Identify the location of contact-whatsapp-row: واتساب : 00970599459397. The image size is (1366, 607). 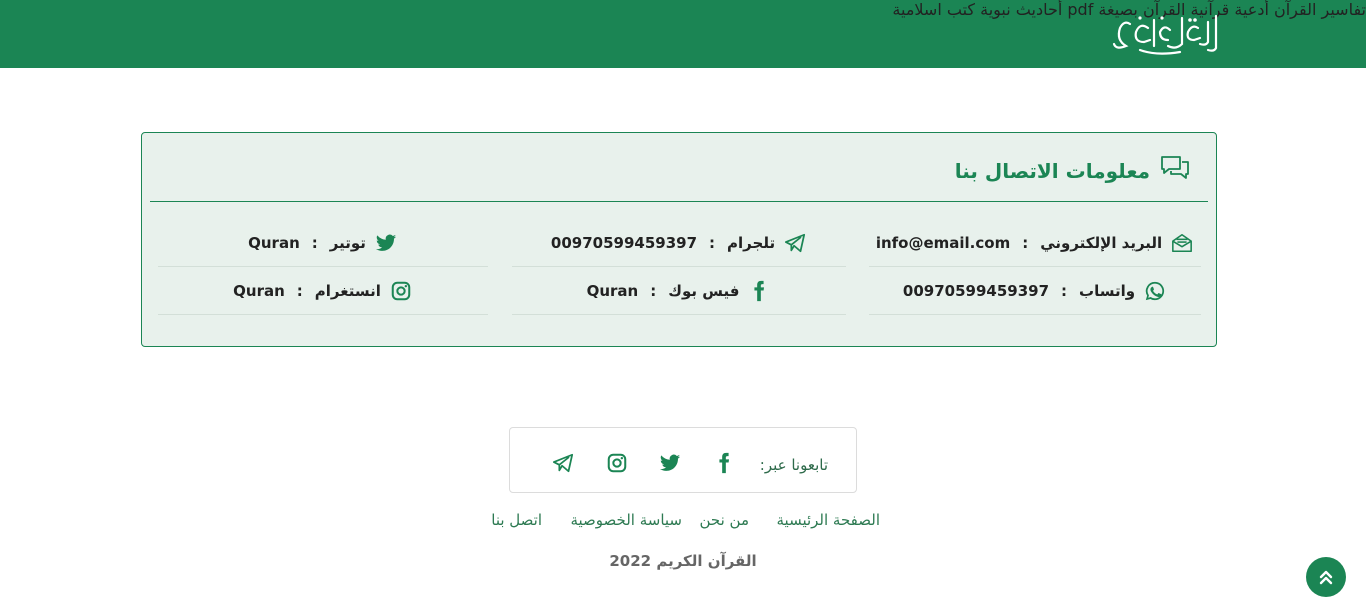
(1035, 291).